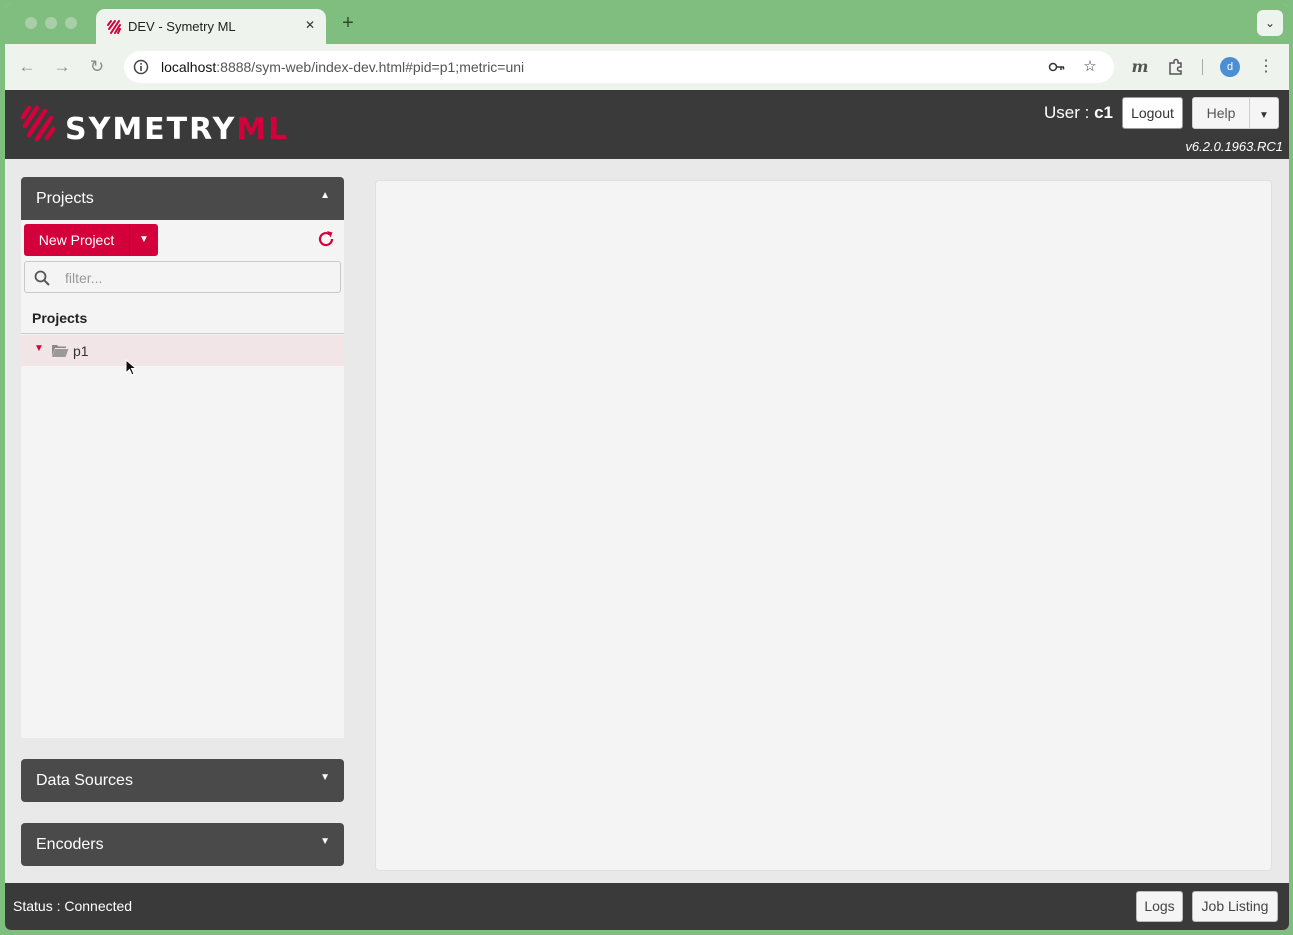 The image size is (1293, 935). Describe the element at coordinates (1057, 67) in the screenshot. I see `key-icon` at that location.